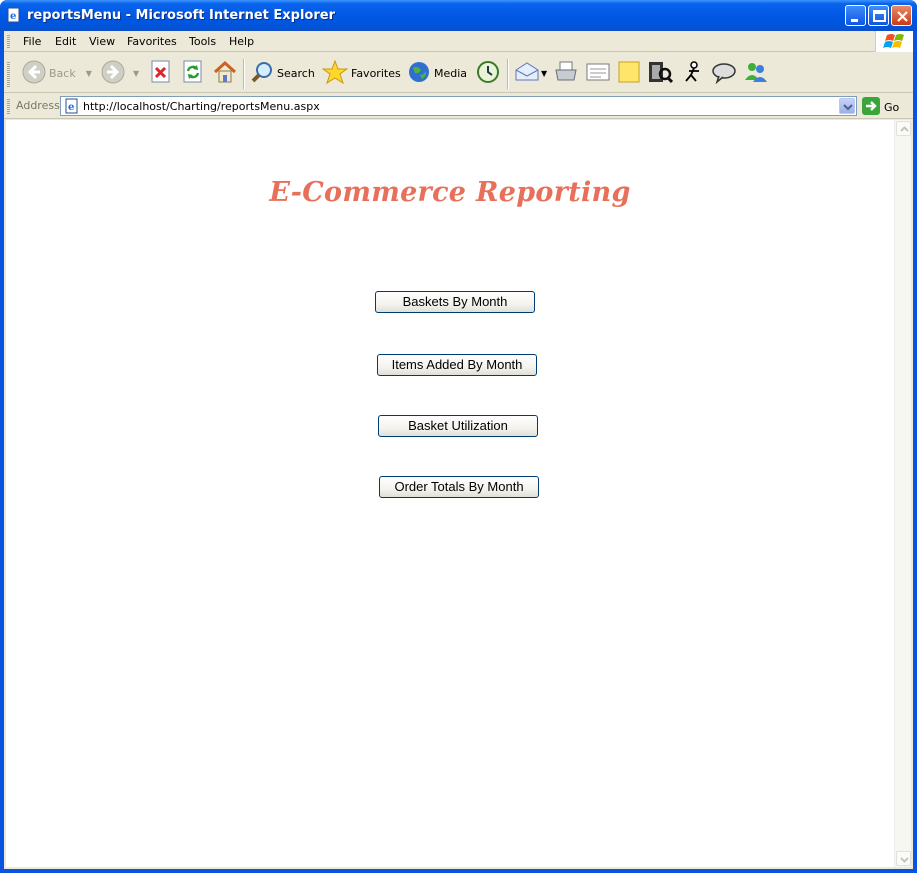 This screenshot has width=917, height=873. I want to click on address-grip, so click(8, 106).